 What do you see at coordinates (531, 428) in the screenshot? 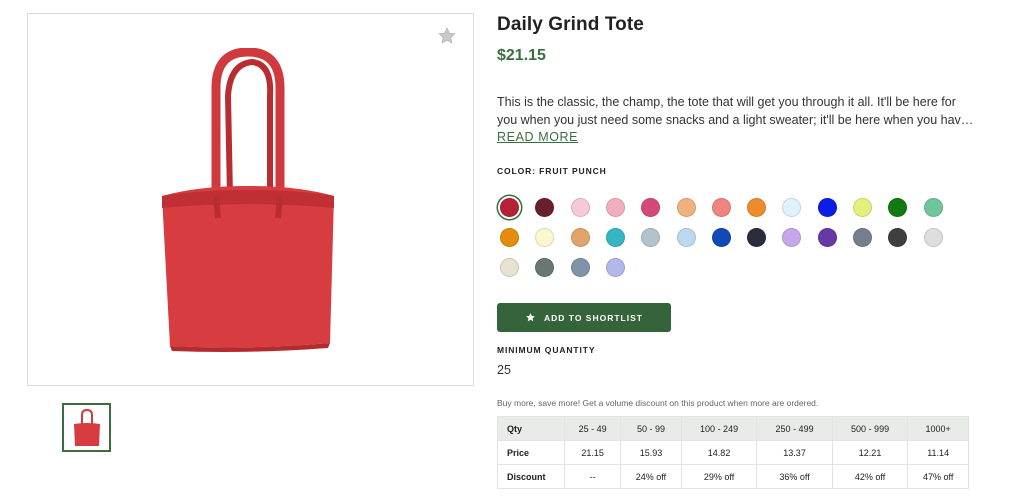
I see `qty-header: Qty` at bounding box center [531, 428].